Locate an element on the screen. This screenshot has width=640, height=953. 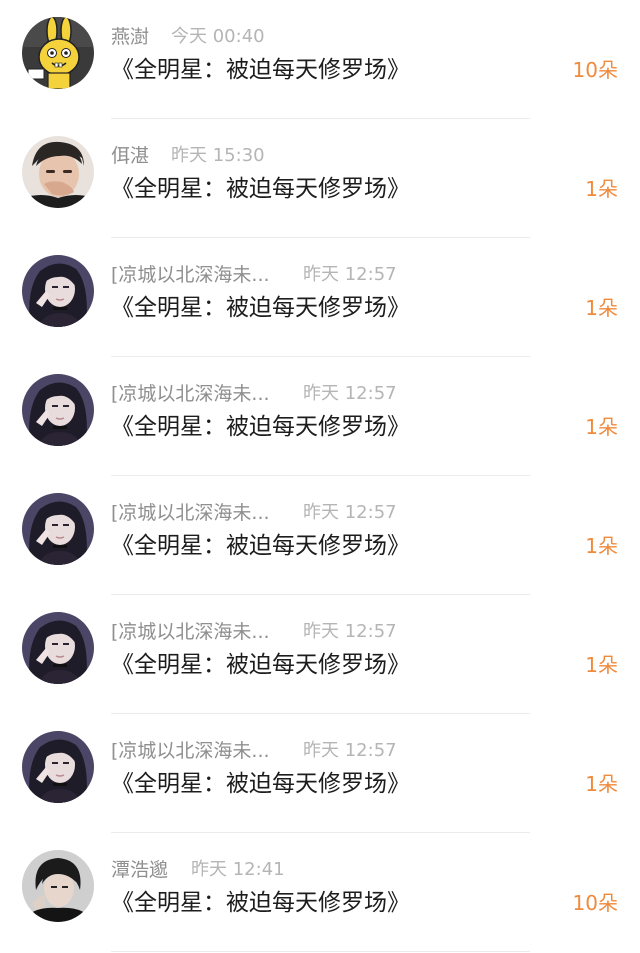
list-item: 燕澍 今天 00:40 《全明星：被迫每天修罗场》 10朵 is located at coordinates (320, 59).